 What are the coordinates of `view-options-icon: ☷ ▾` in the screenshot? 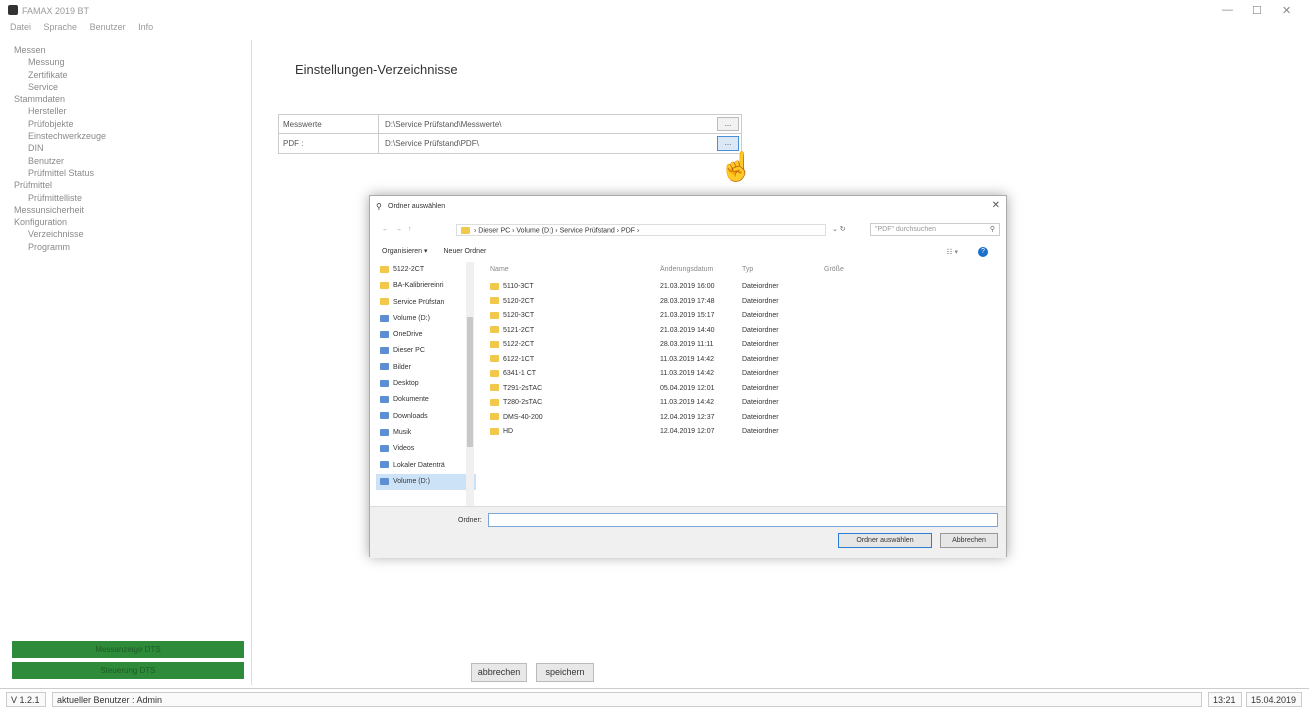 It's located at (952, 252).